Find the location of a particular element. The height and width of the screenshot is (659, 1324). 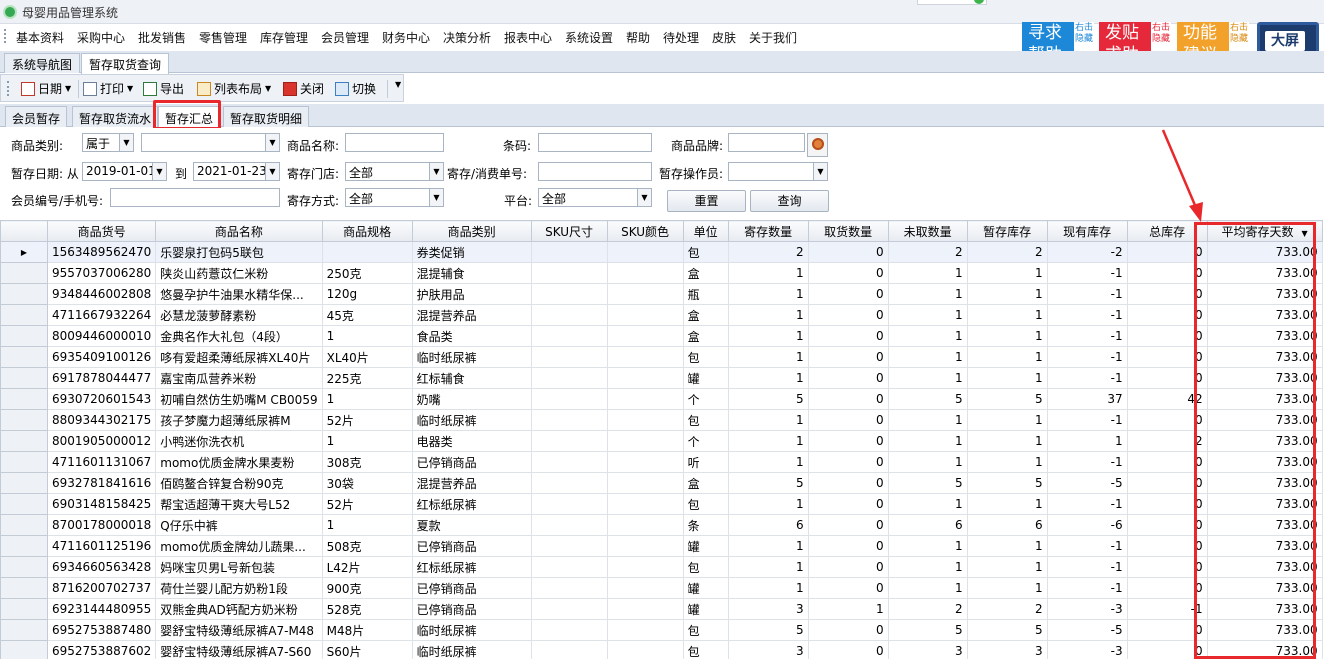

table-cell: S60片 is located at coordinates (367, 649).